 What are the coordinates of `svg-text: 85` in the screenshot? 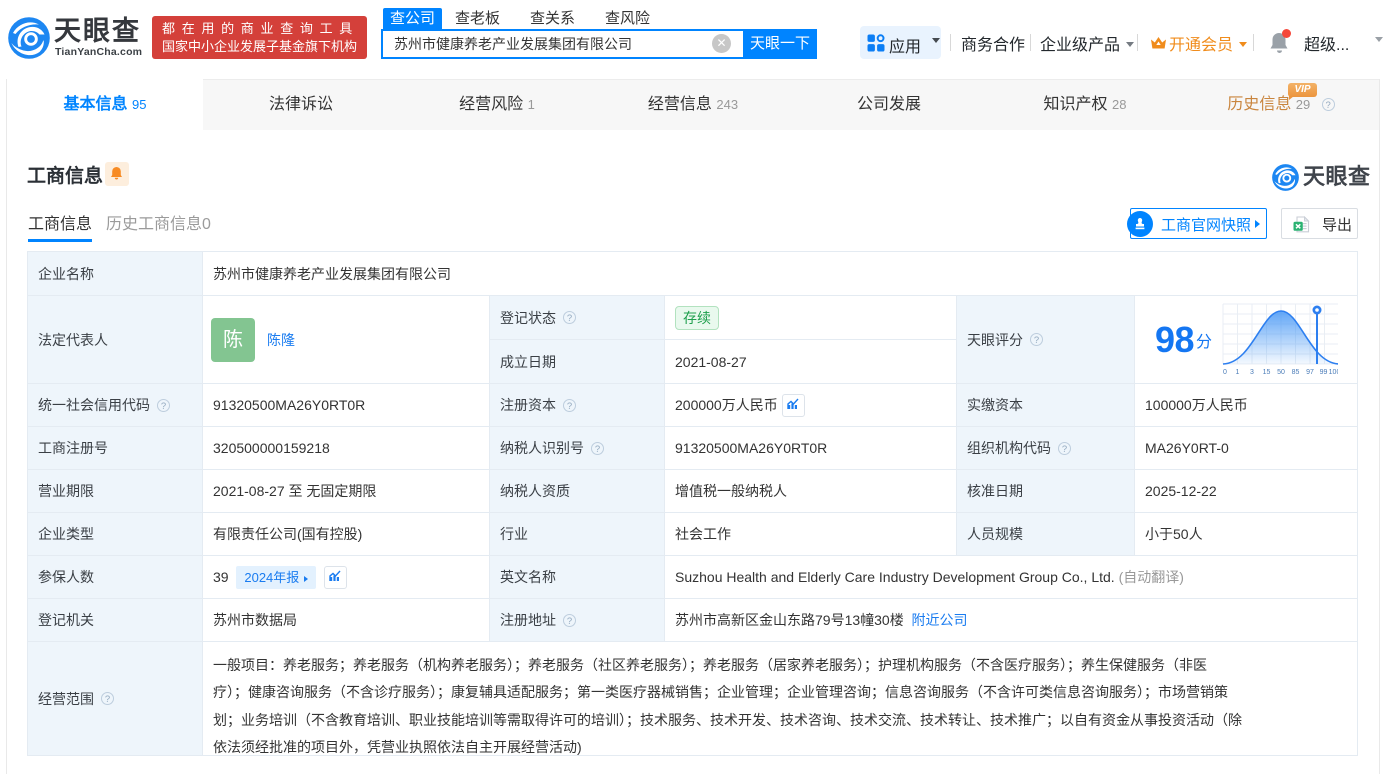 It's located at (1296, 372).